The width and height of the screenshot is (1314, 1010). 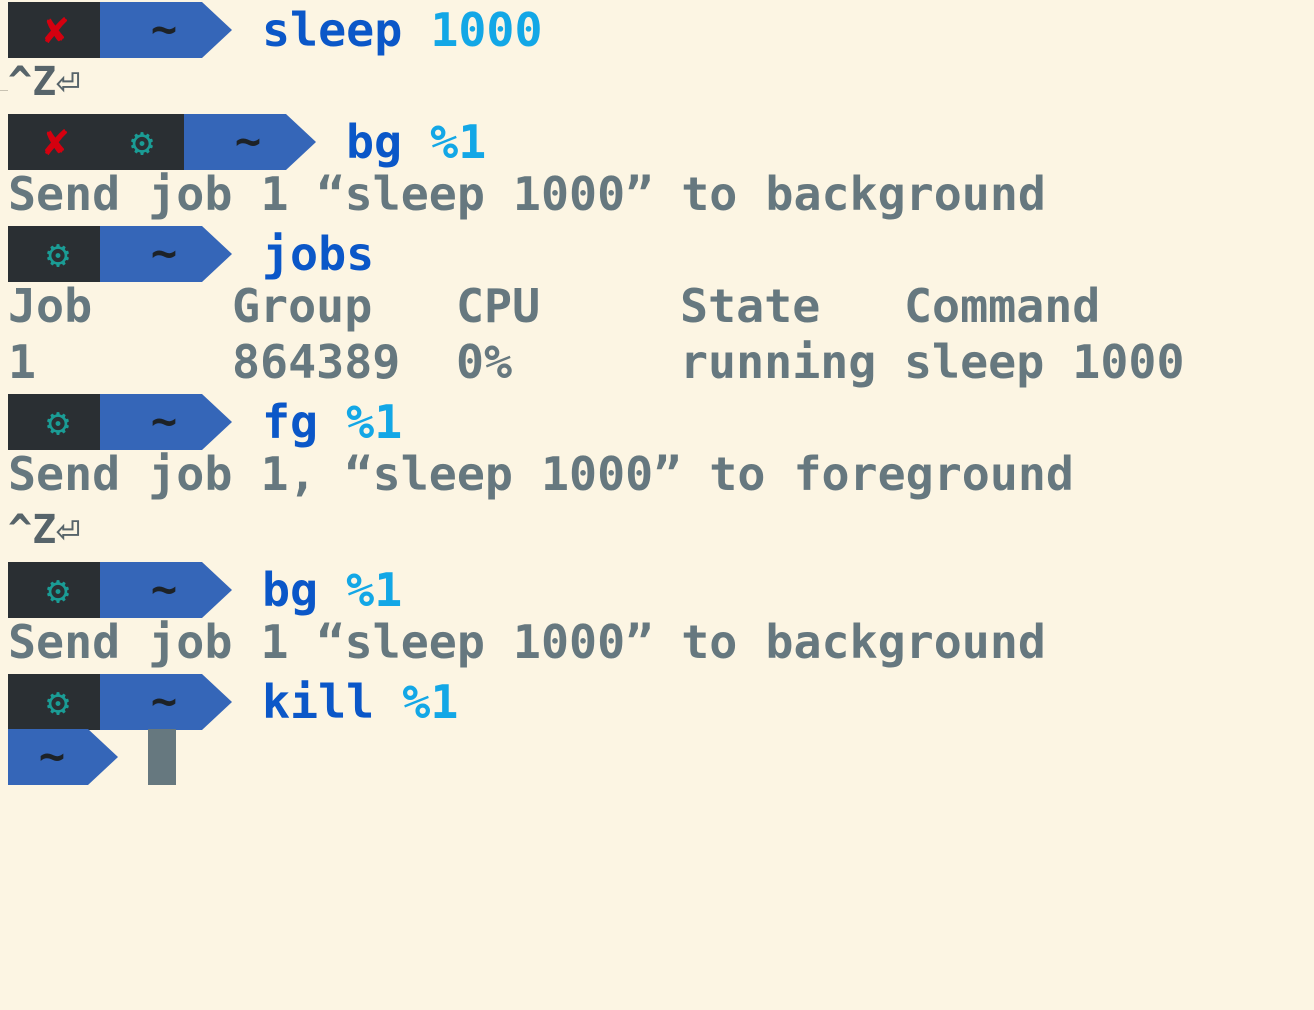 What do you see at coordinates (498, 306) in the screenshot?
I see `column-header-cpu: CPU` at bounding box center [498, 306].